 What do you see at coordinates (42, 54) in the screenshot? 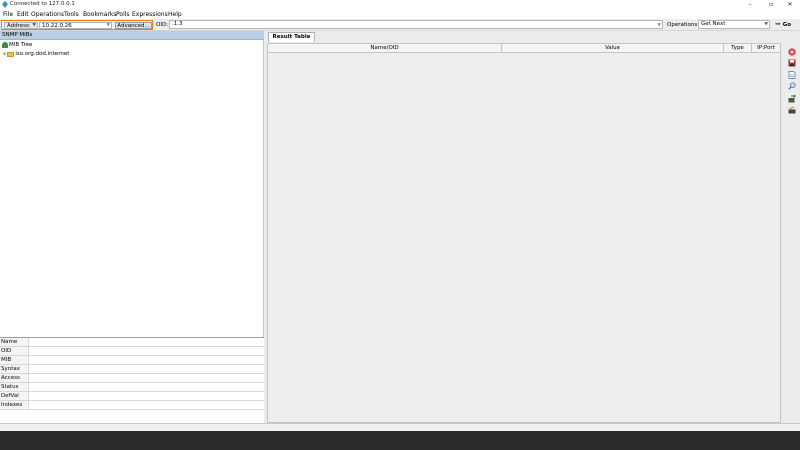
I see `tree-node-label: iso.org.dod.internet` at bounding box center [42, 54].